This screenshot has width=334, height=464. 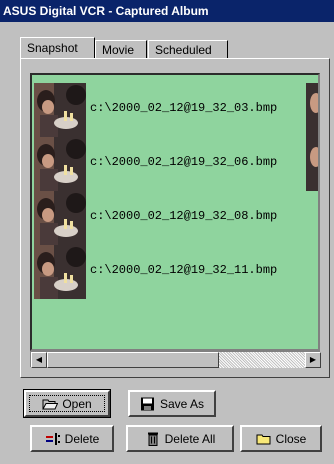 I want to click on filename-label: c:\2000_02_12@19_32_06.bmp, so click(x=184, y=162).